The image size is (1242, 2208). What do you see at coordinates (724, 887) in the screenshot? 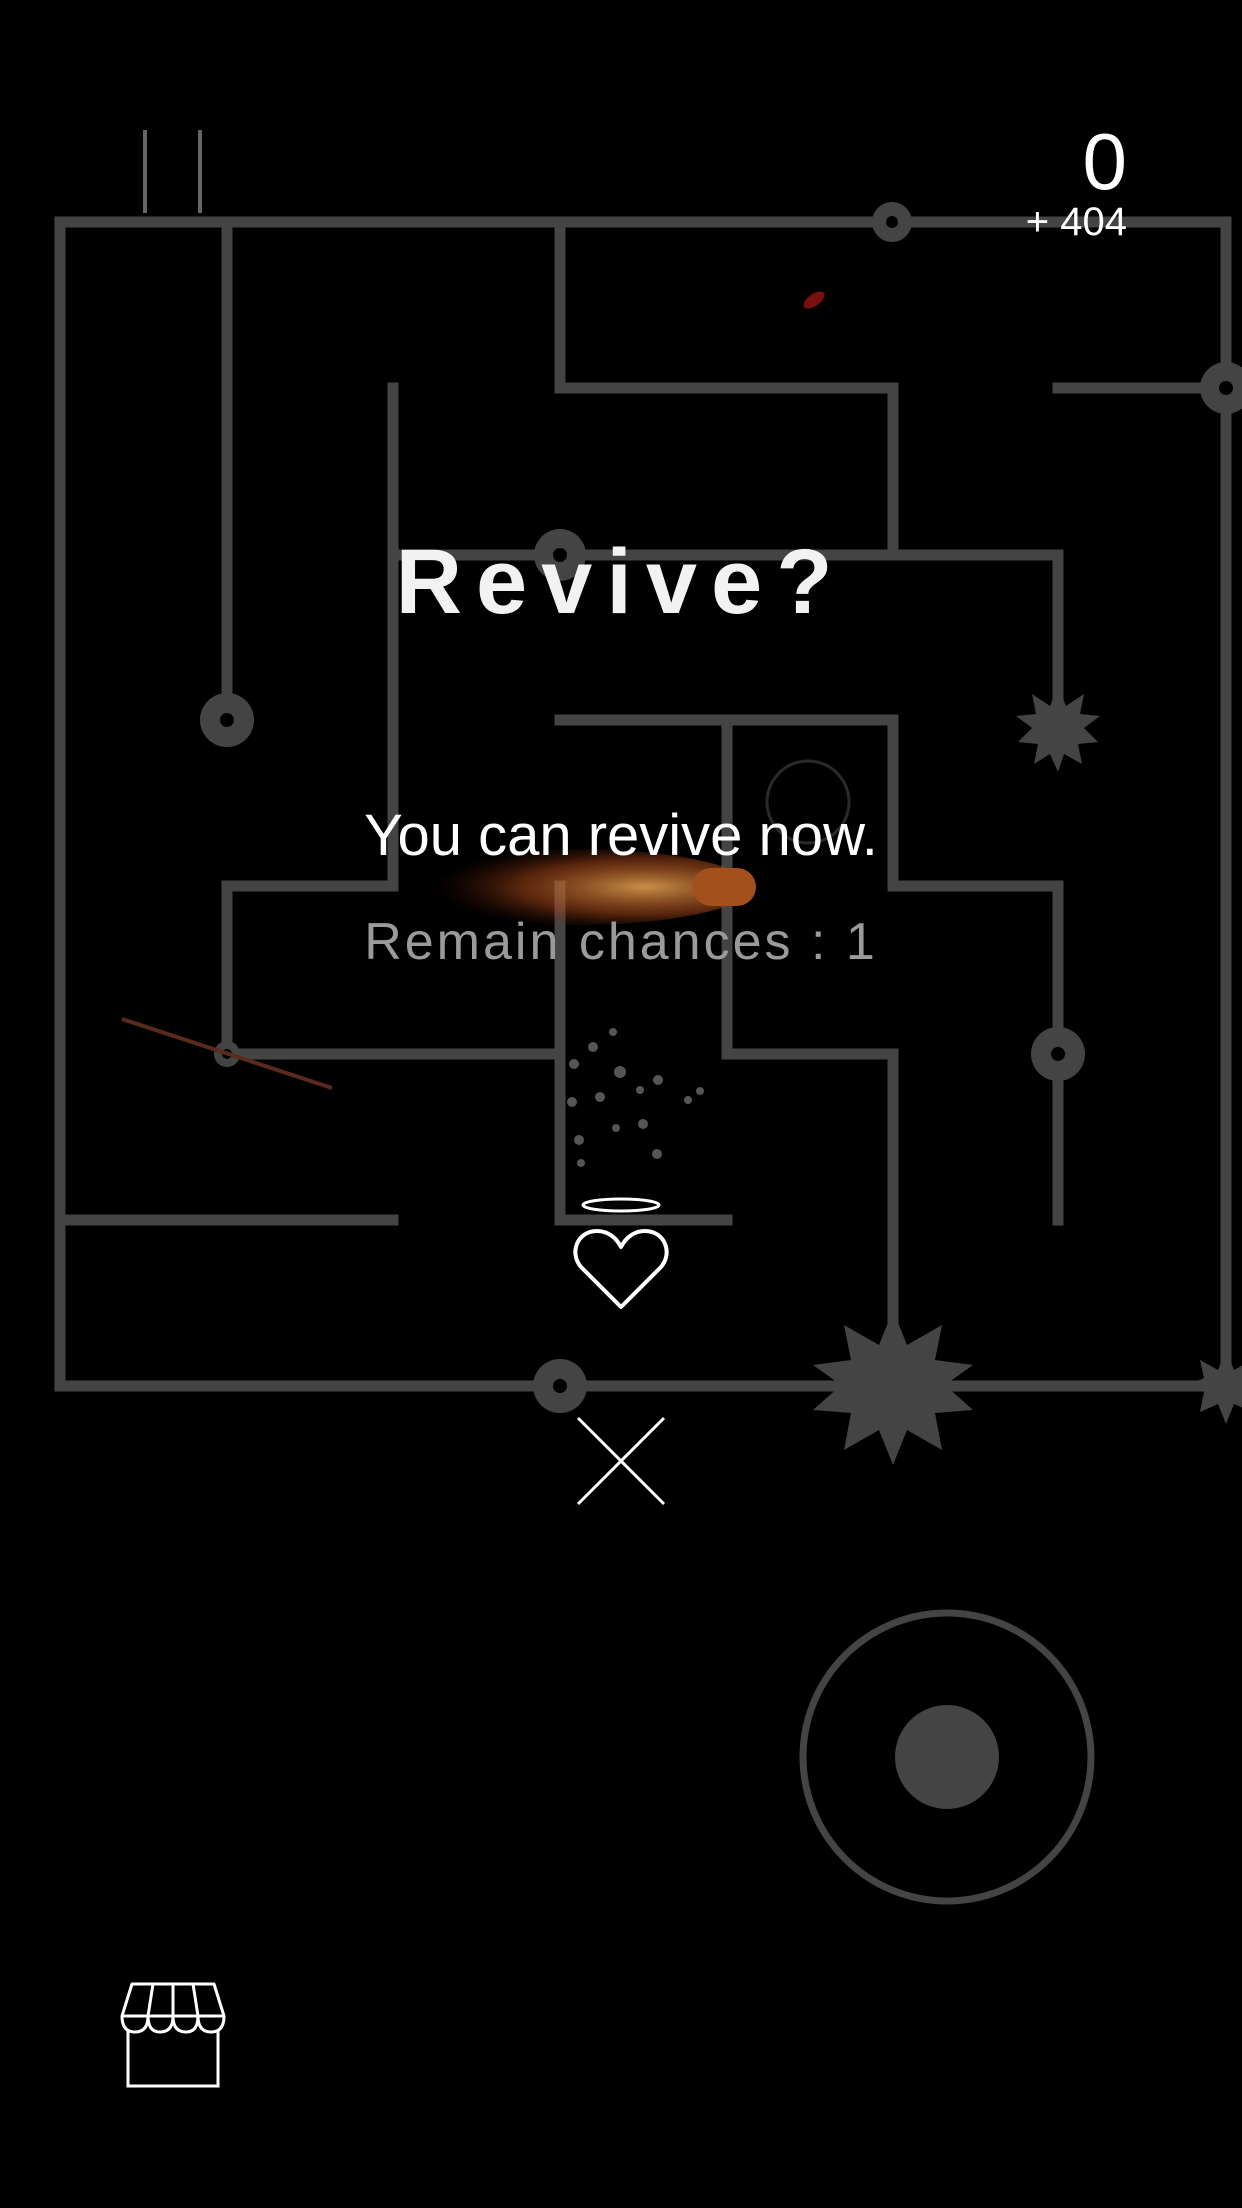
I see `player-ship` at bounding box center [724, 887].